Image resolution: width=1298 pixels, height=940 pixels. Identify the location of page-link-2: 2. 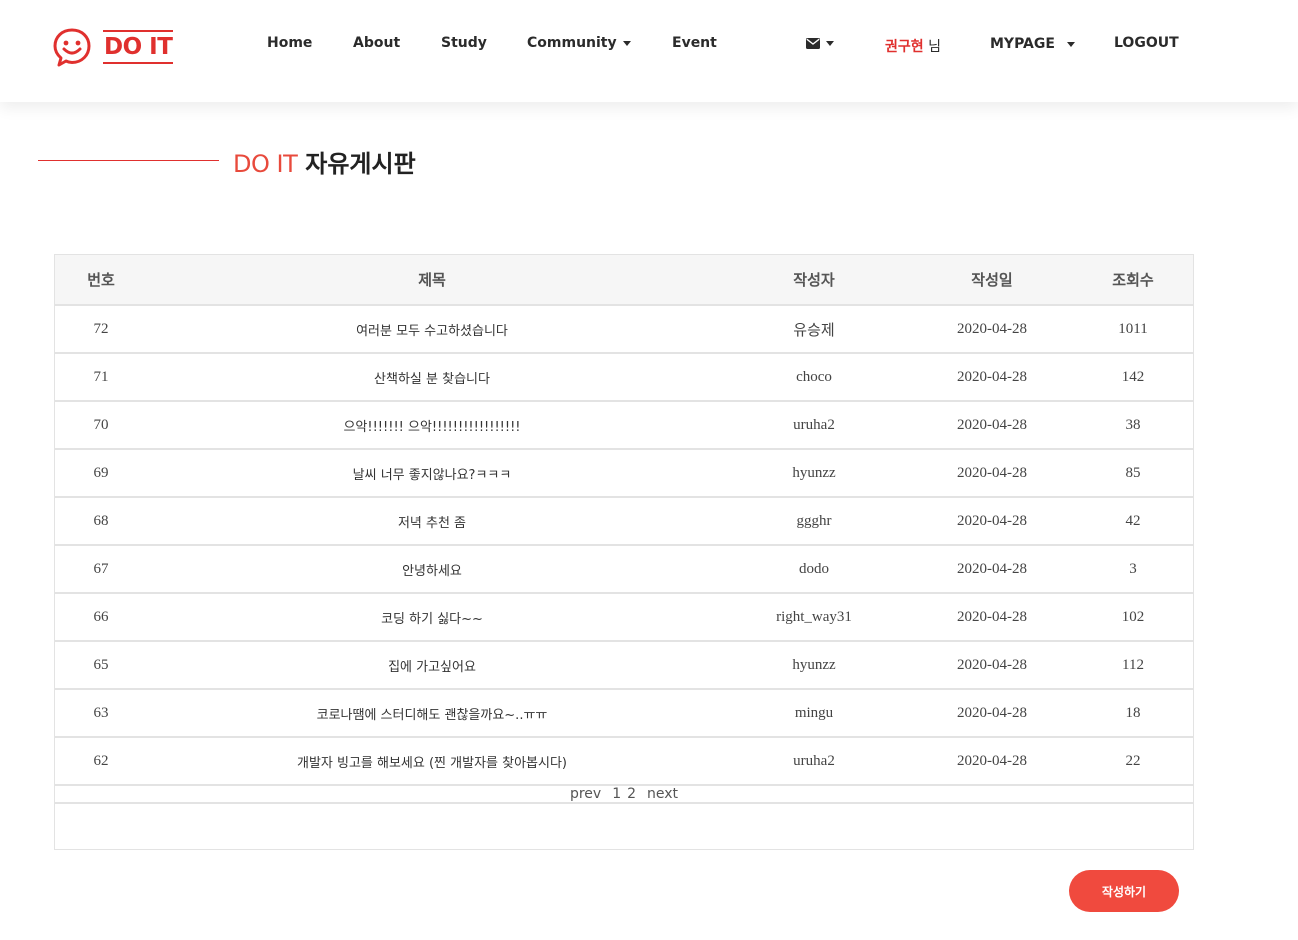
(631, 793).